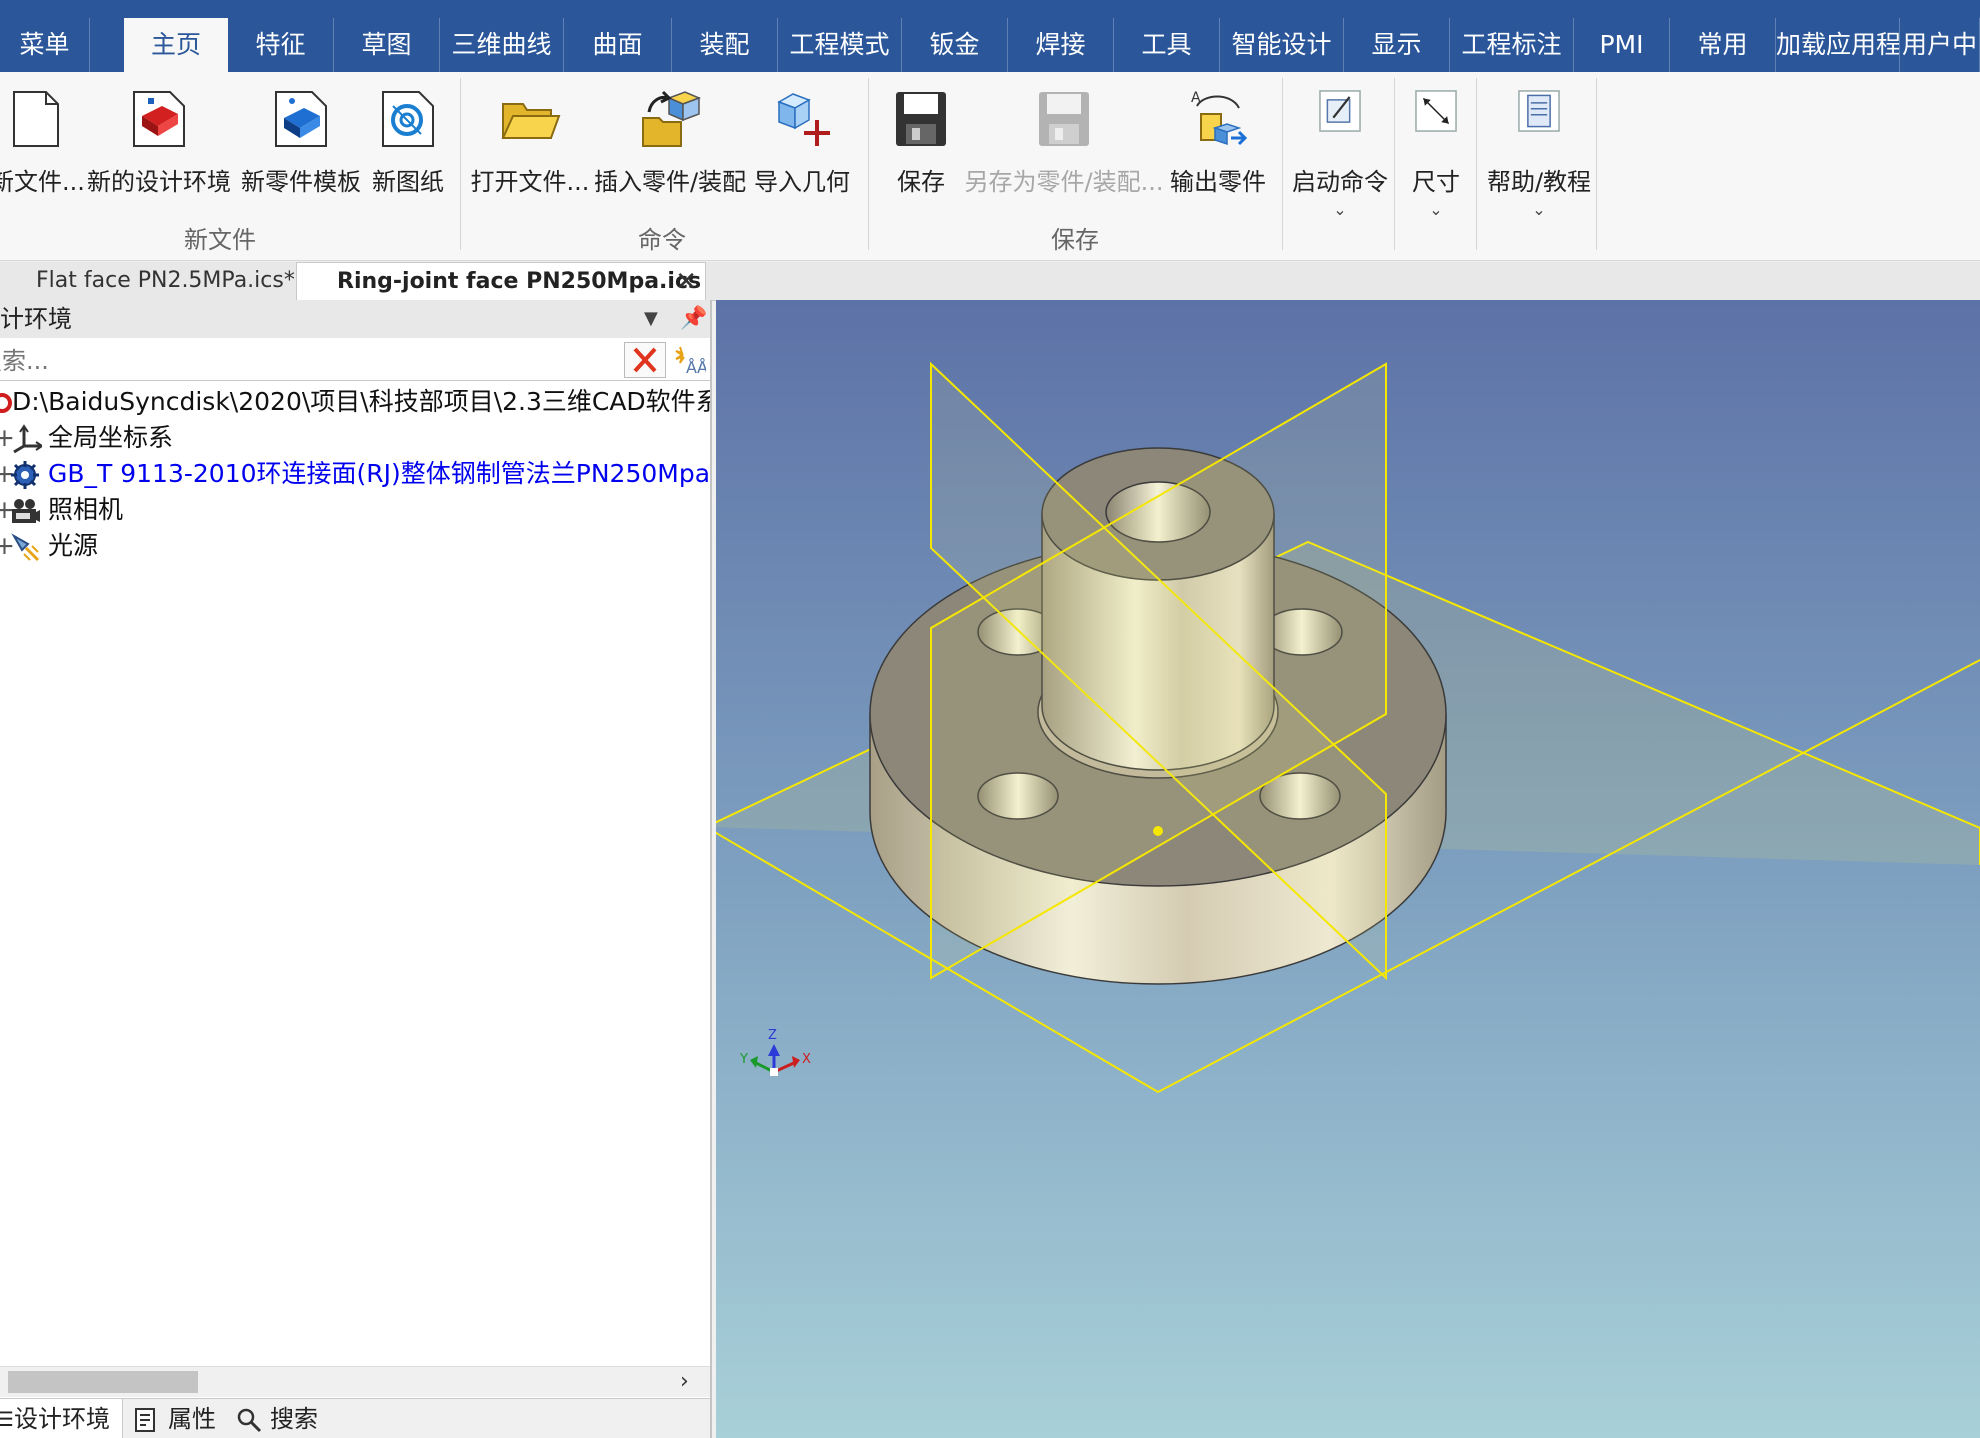 This screenshot has width=1980, height=1438. Describe the element at coordinates (355, 1381) in the screenshot. I see `horizontal-scrollbar: ›` at that location.